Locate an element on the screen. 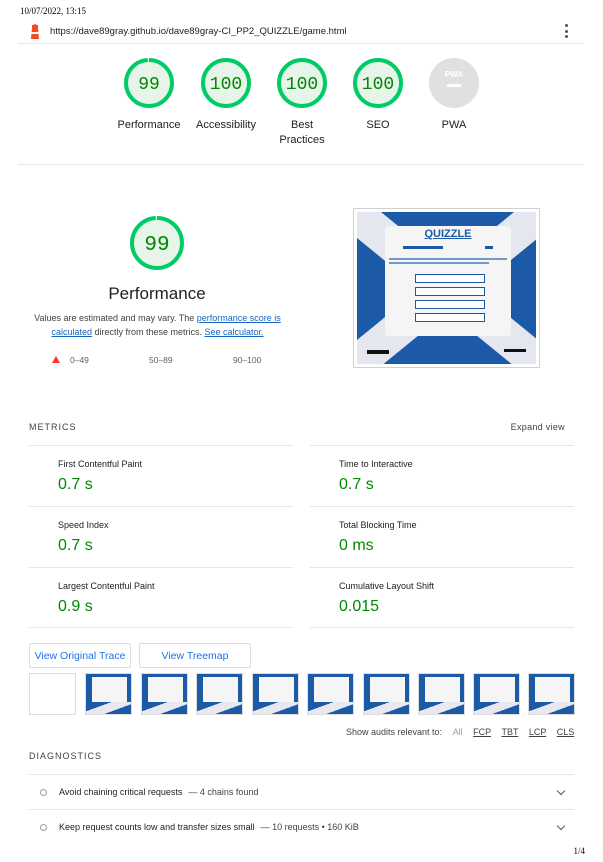  gauge-performance: 99 Performance is located at coordinates (149, 94).